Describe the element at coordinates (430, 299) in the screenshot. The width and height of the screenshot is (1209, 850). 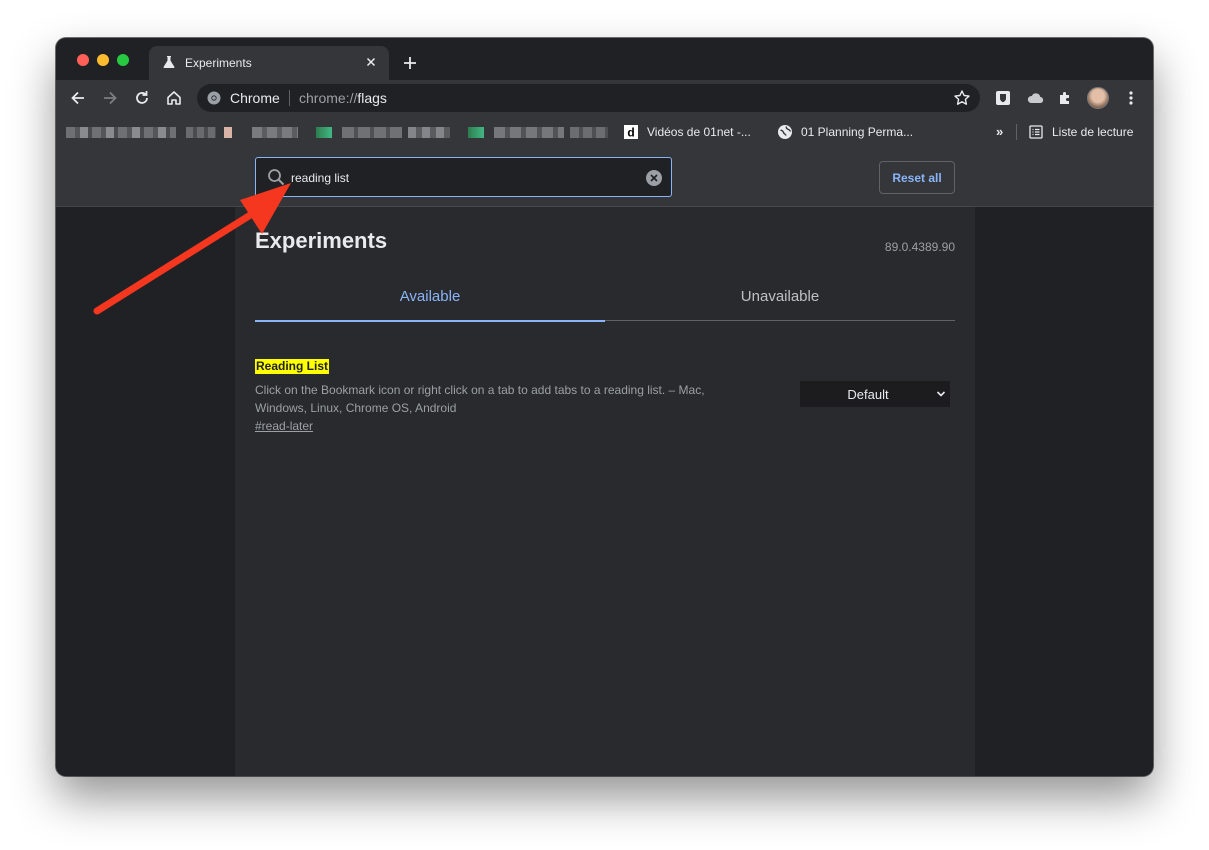
I see `tab-available: Available` at that location.